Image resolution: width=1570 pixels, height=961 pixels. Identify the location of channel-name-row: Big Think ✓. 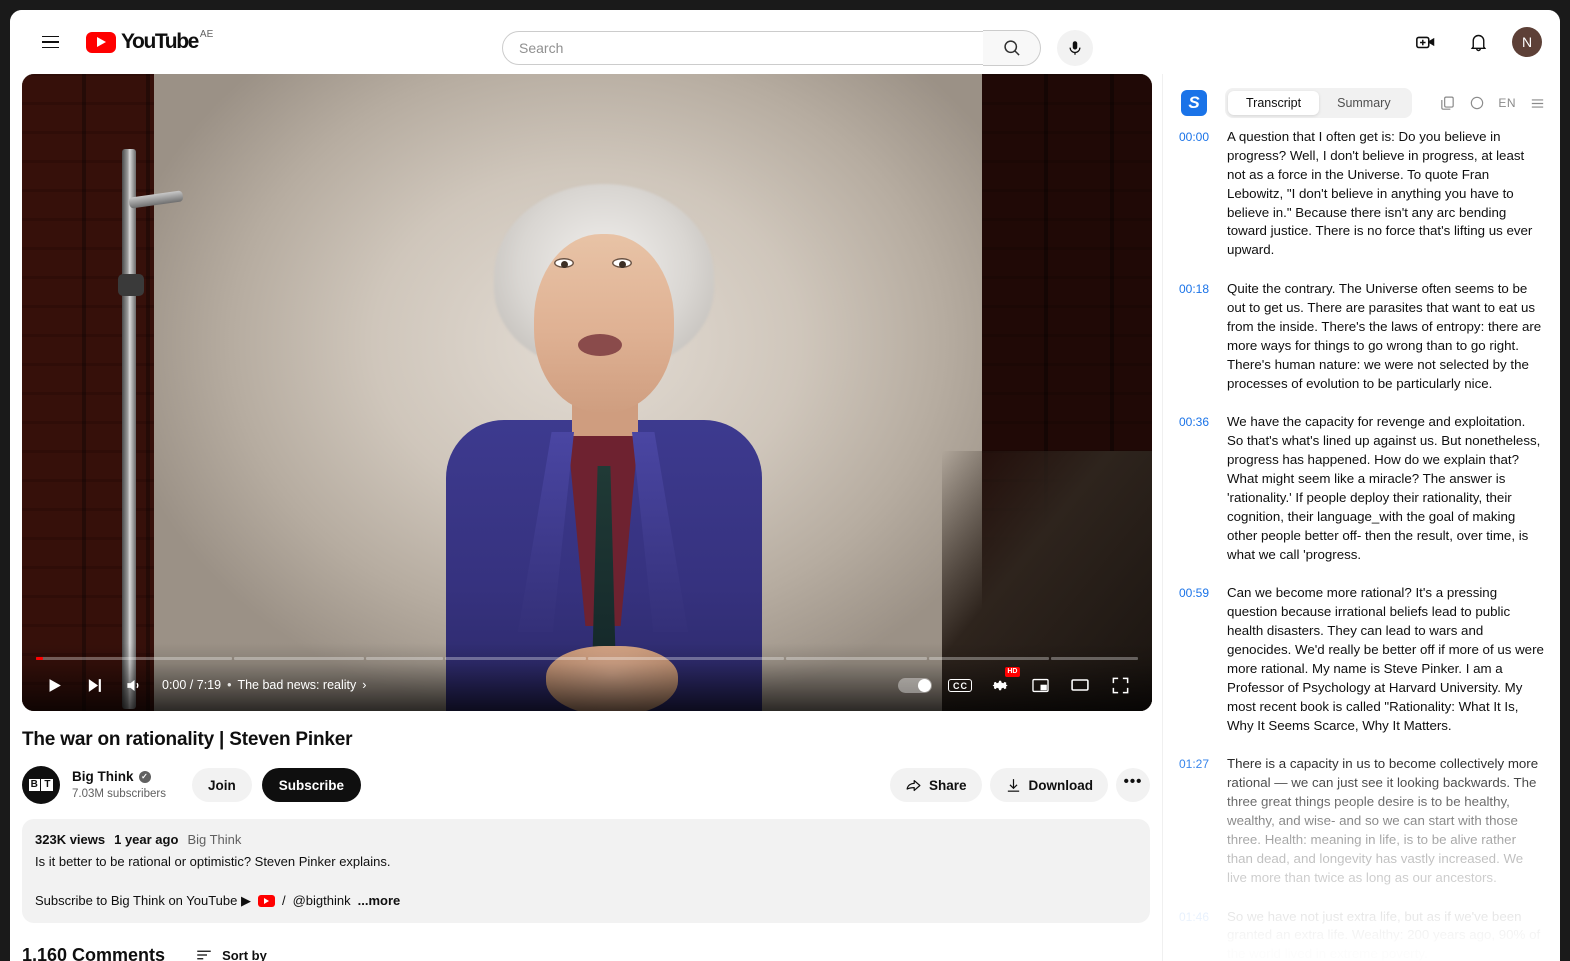
(119, 777).